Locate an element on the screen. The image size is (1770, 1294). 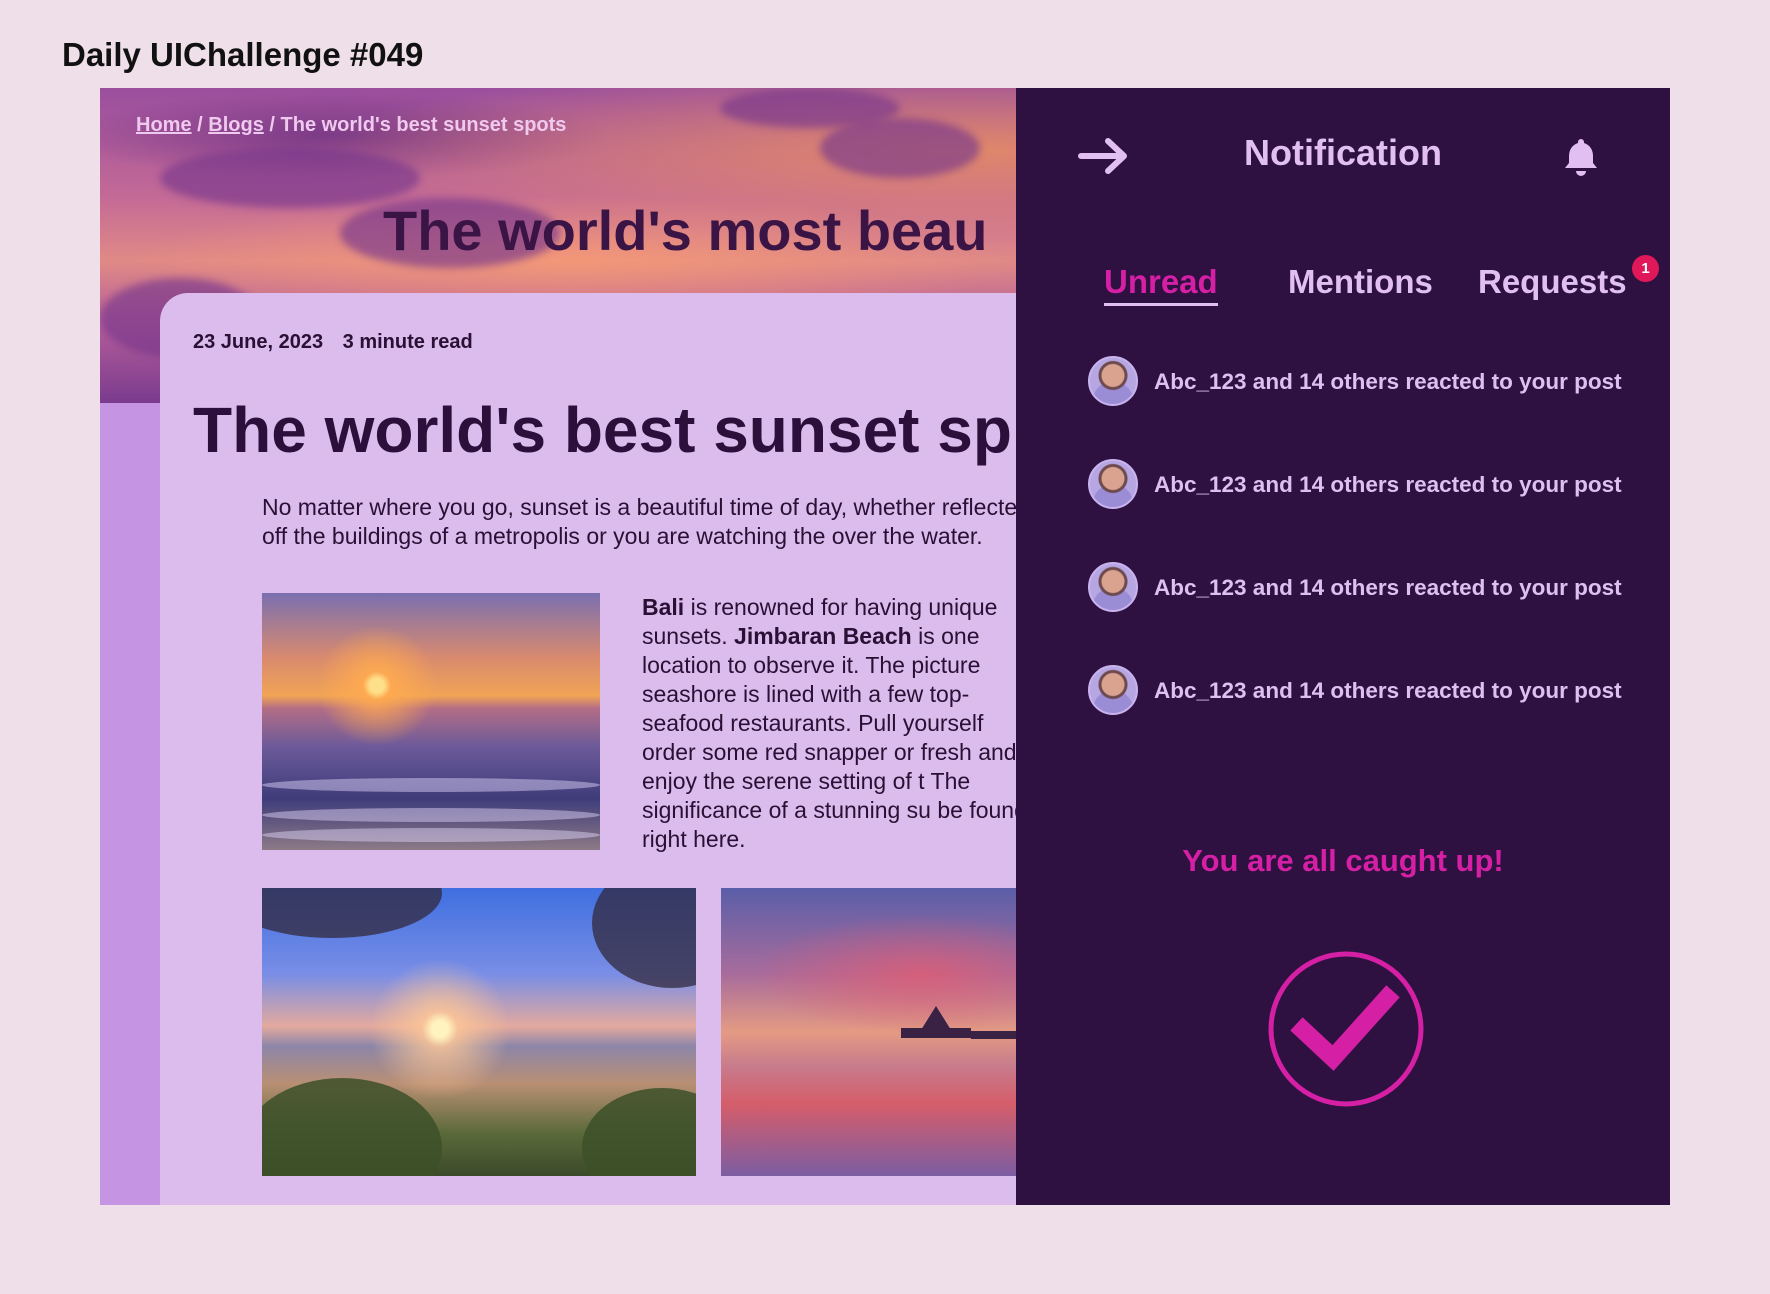
body-bold-bali: Bali is located at coordinates (663, 607).